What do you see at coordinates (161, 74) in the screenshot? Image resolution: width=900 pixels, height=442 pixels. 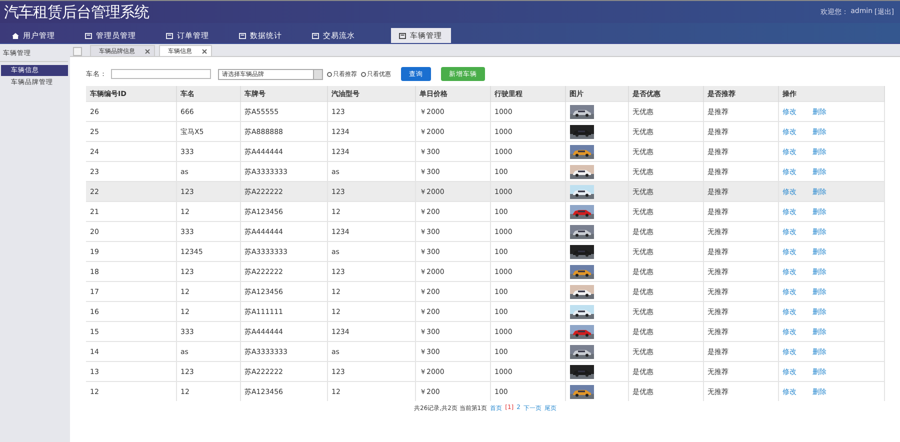 I see `search-field` at bounding box center [161, 74].